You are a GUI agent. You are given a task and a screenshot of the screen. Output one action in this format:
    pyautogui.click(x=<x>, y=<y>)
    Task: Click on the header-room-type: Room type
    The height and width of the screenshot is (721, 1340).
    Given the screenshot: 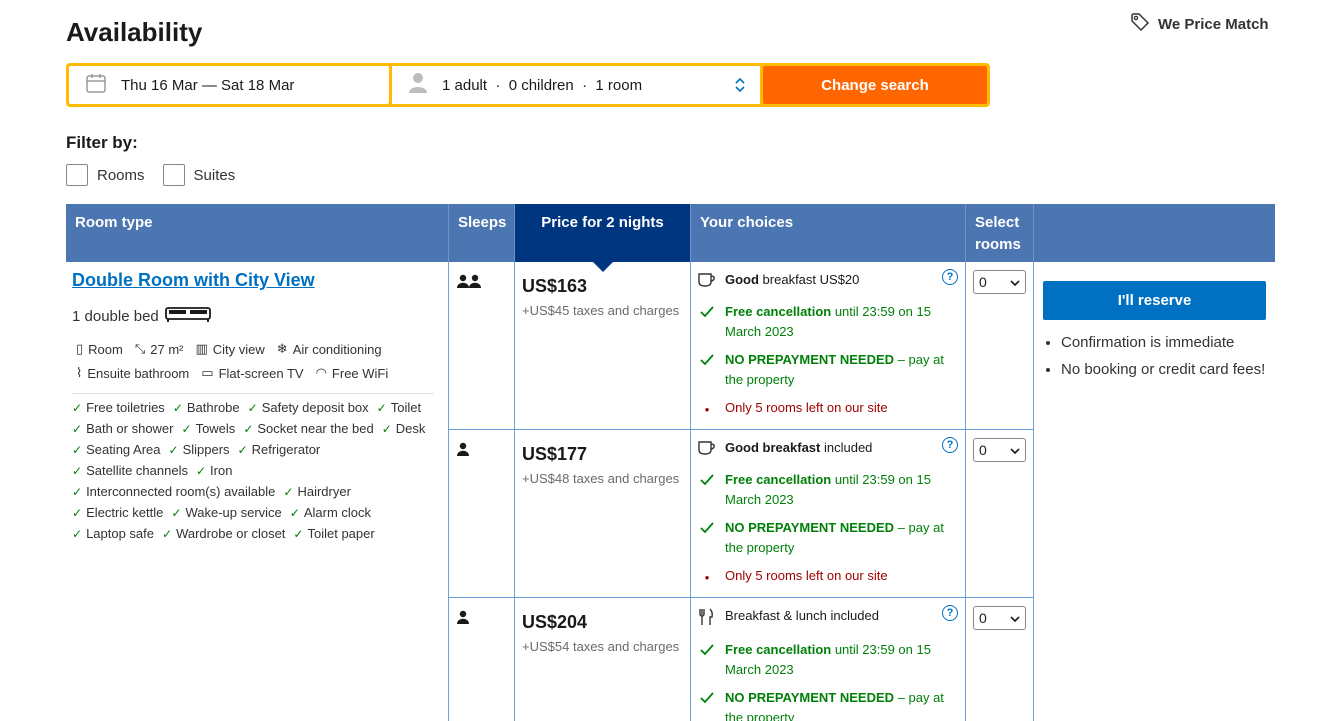 What is the action you would take?
    pyautogui.click(x=257, y=233)
    